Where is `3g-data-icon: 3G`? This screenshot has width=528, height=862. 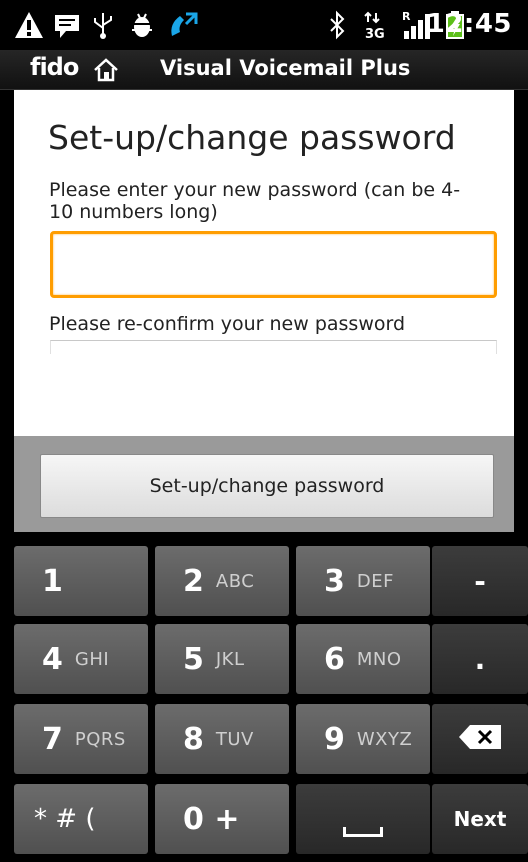 3g-data-icon: 3G is located at coordinates (376, 25).